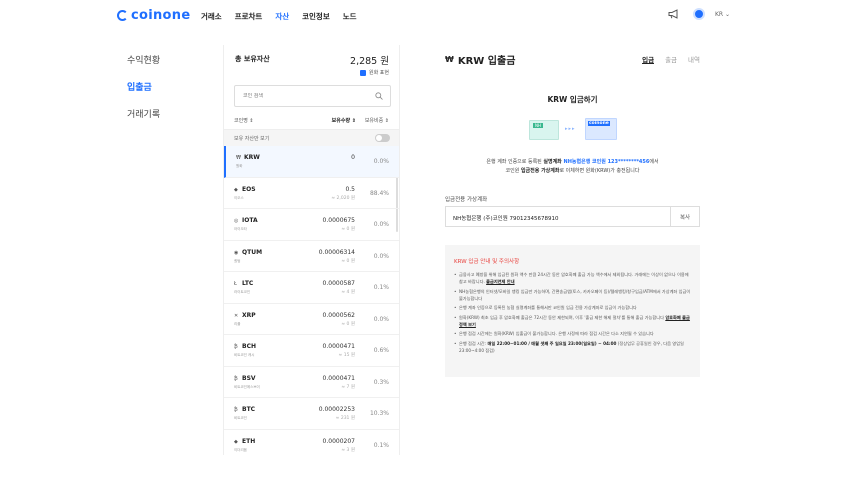  What do you see at coordinates (353, 157) in the screenshot?
I see `coin-balance: 0` at bounding box center [353, 157].